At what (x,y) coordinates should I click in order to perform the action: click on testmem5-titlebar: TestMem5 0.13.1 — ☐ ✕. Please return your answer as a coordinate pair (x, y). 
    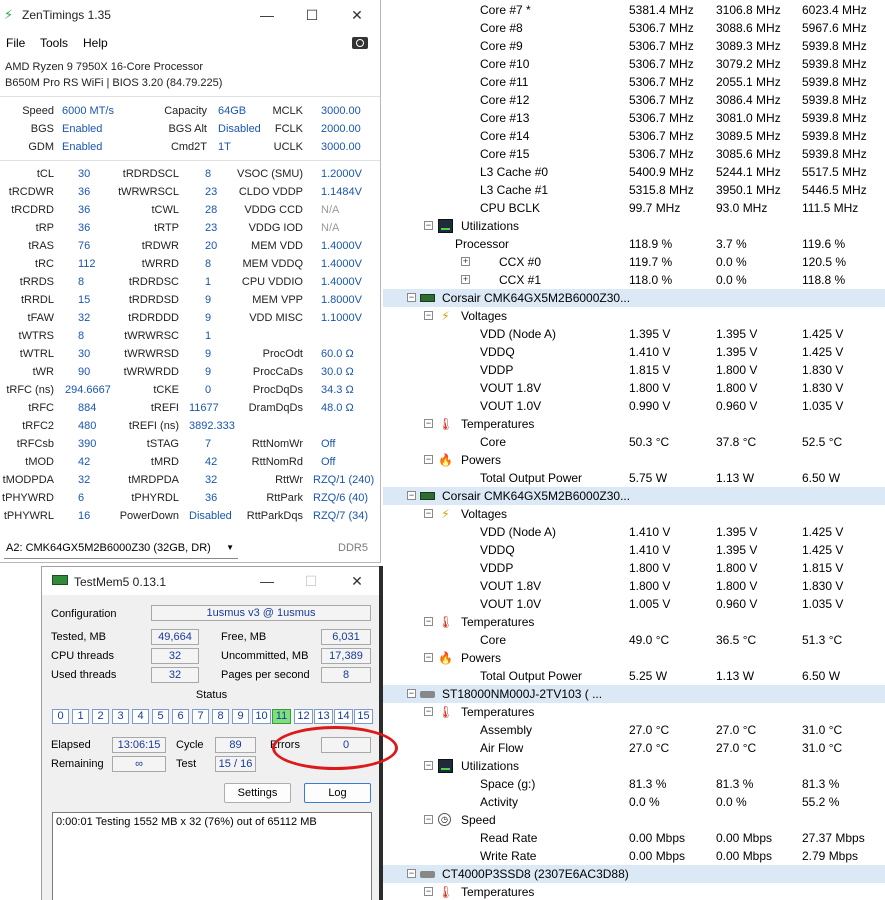
    Looking at the image, I should click on (211, 581).